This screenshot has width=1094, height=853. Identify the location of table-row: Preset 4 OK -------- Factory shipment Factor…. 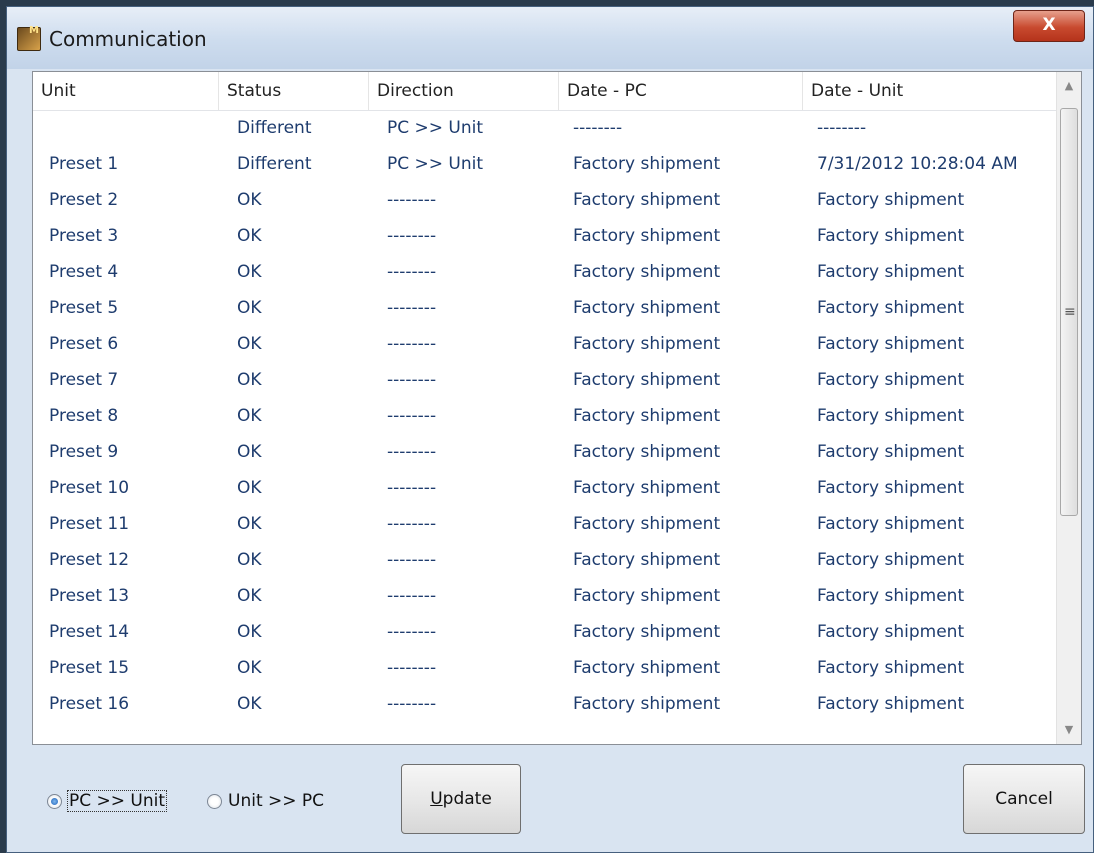
(545, 272).